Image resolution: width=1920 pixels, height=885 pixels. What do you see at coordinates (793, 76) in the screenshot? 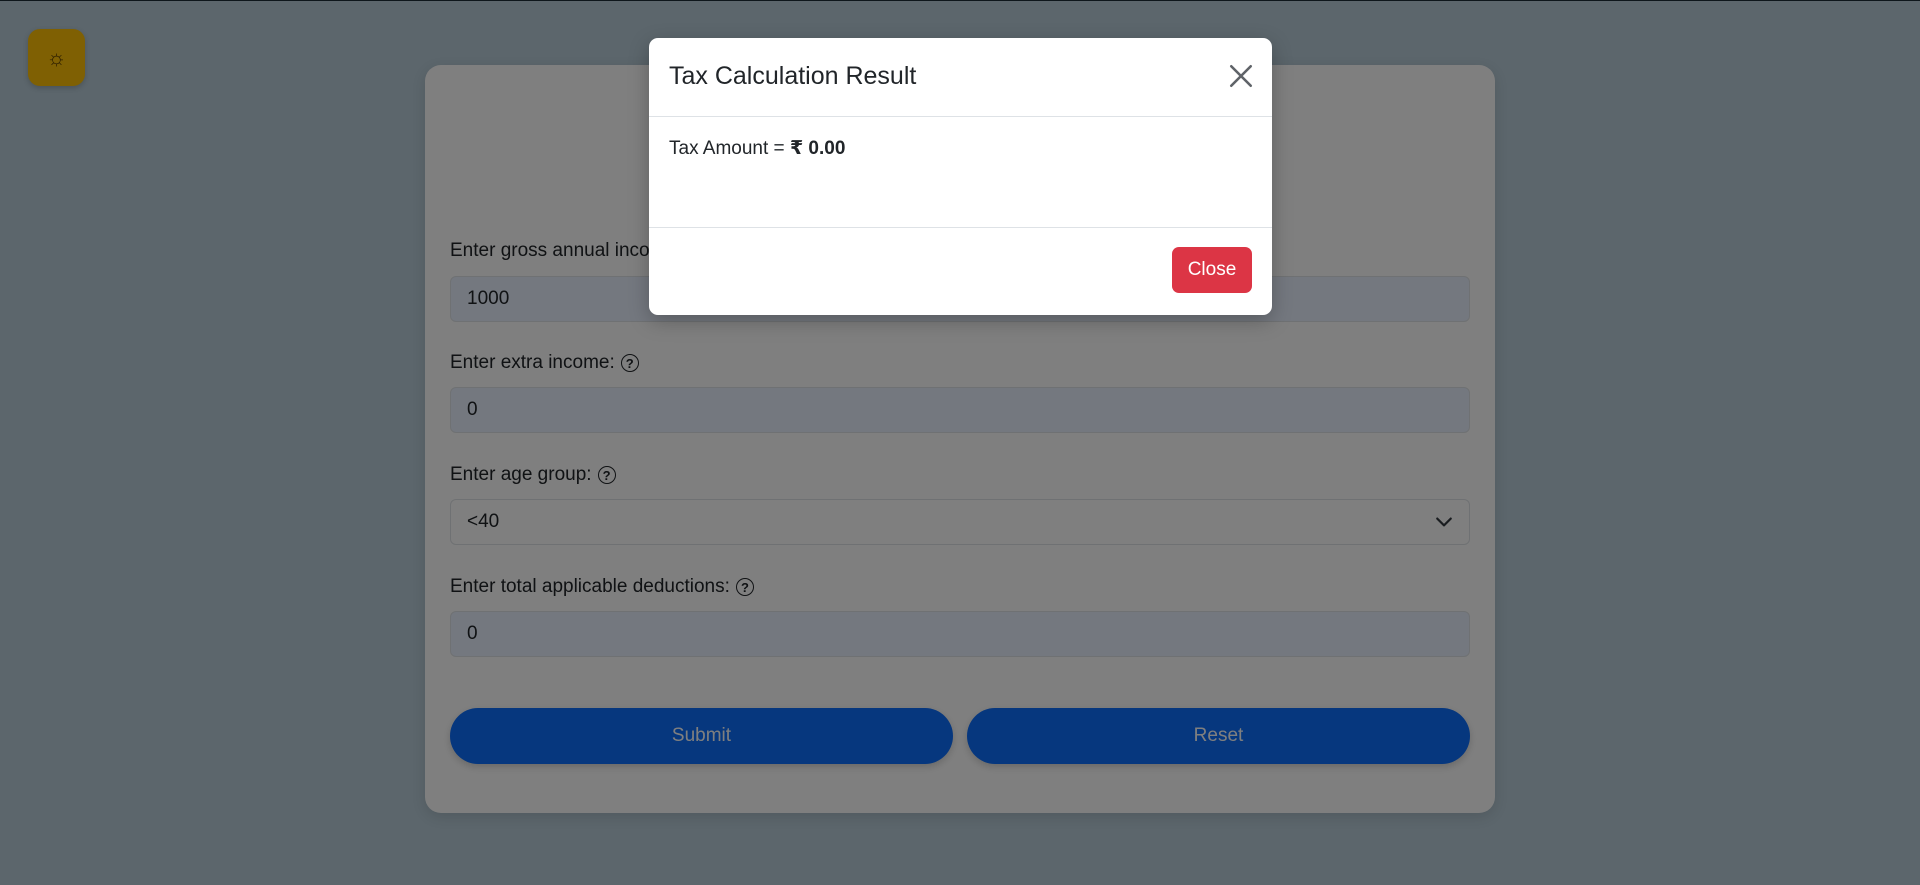
I see `modal-title: Tax Calculation Result` at bounding box center [793, 76].